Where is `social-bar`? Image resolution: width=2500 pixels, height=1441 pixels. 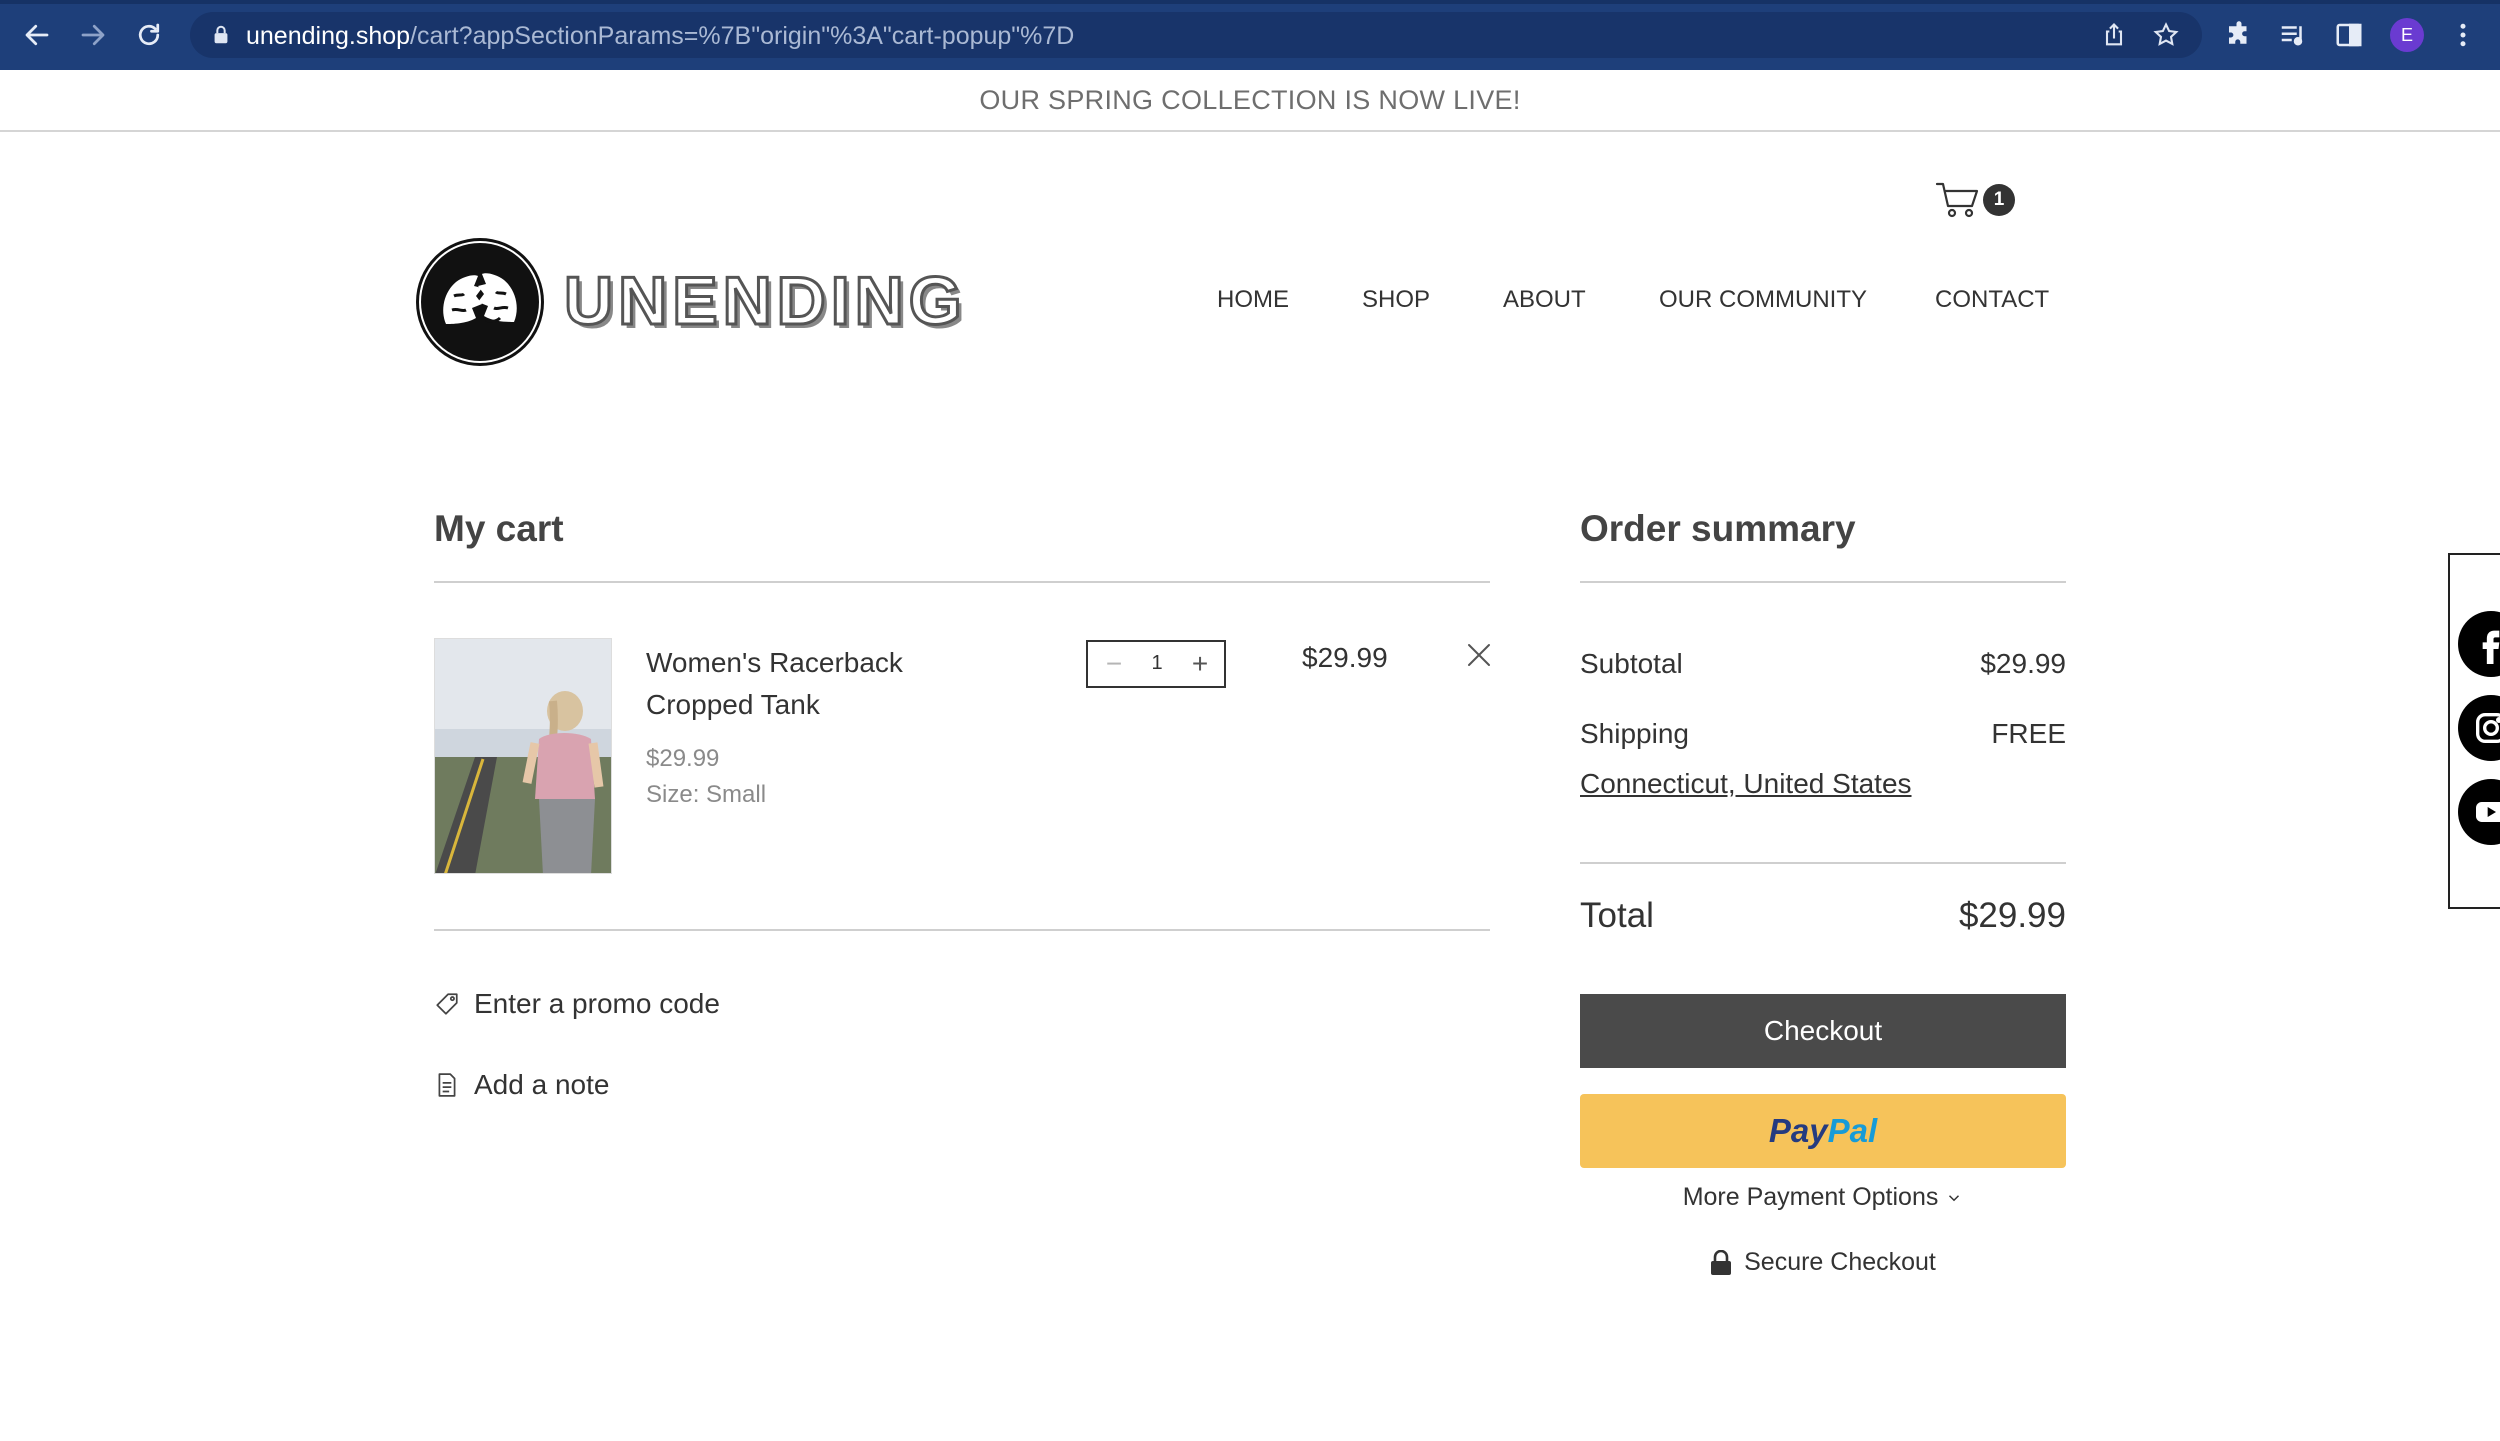
social-bar is located at coordinates (2474, 731).